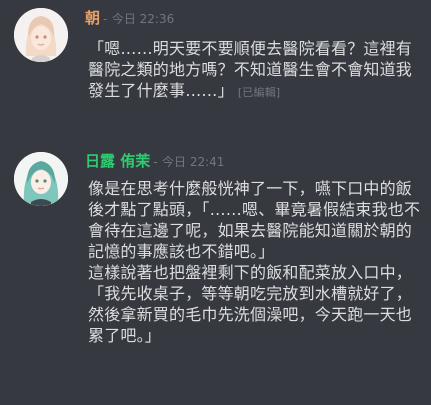 This screenshot has height=405, width=431. I want to click on white-haired-girl-avatar-icon, so click(41, 35).